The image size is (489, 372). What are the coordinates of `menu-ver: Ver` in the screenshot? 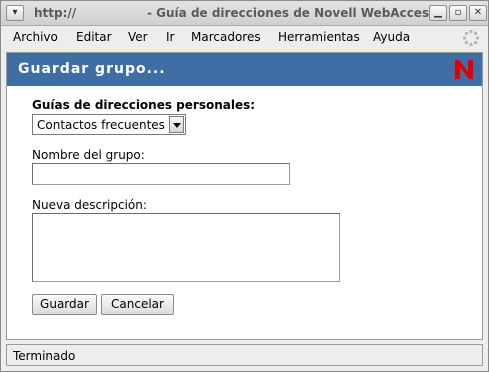 It's located at (138, 37).